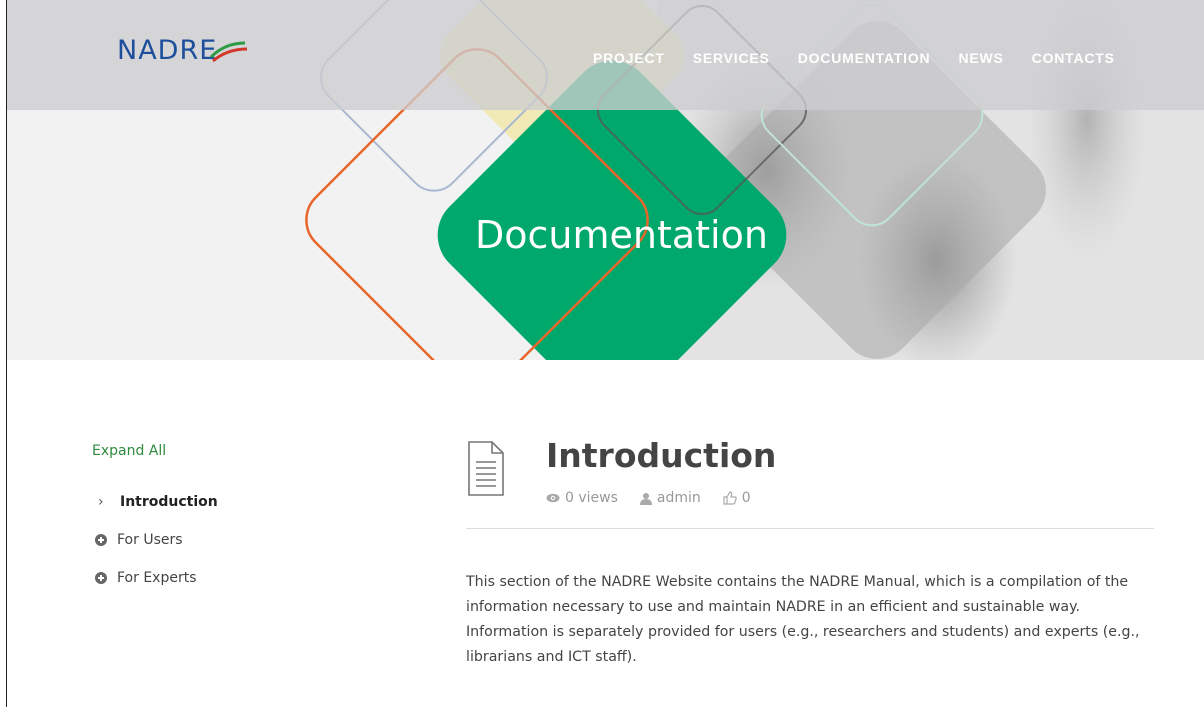 This screenshot has height=707, width=1204. Describe the element at coordinates (242, 578) in the screenshot. I see `sidebar-item-for-experts: For Experts` at that location.